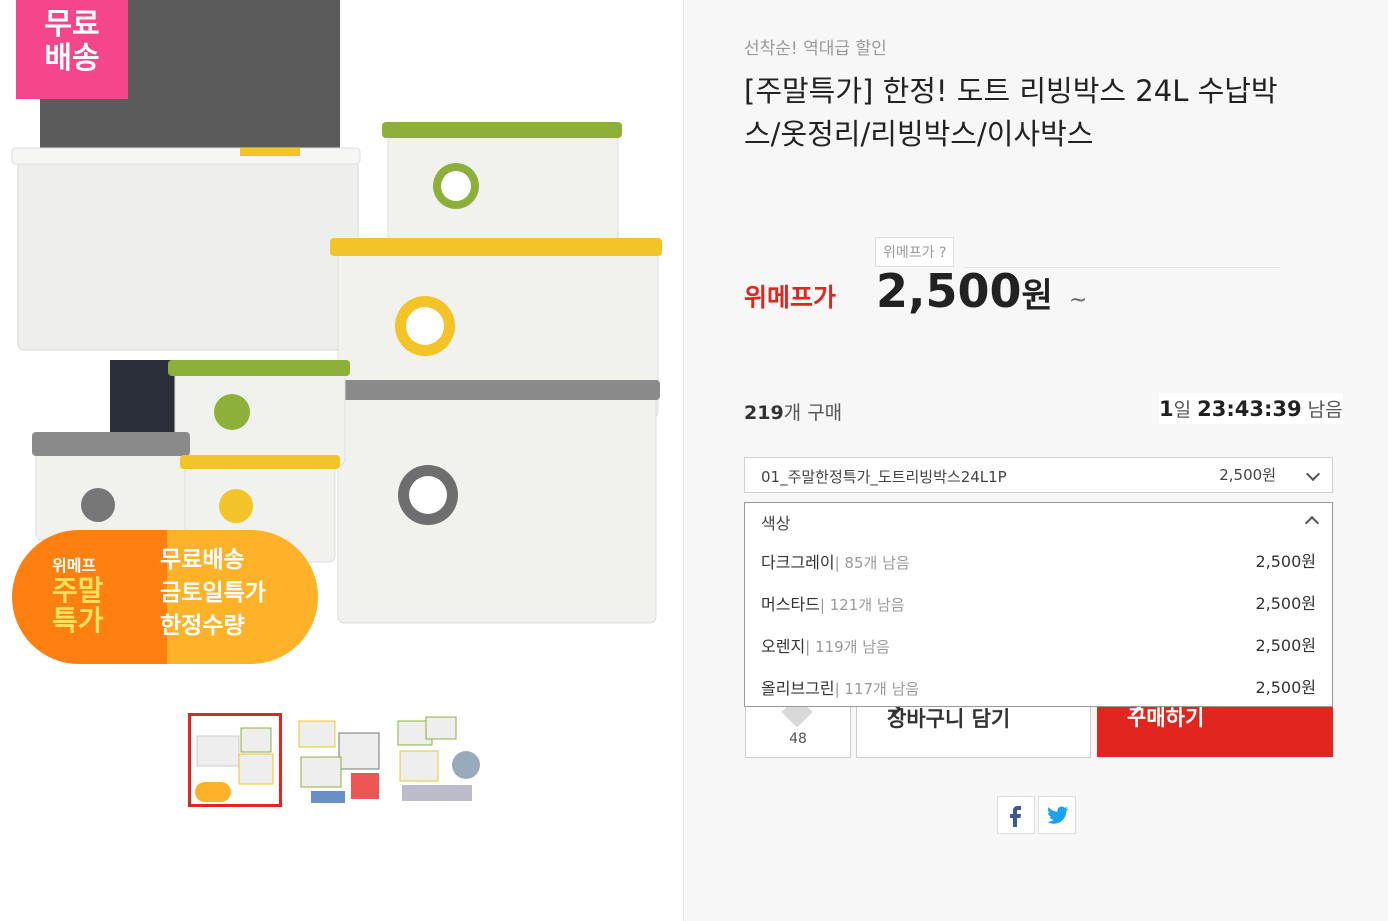 The height and width of the screenshot is (921, 1388). What do you see at coordinates (790, 604) in the screenshot?
I see `color-option-name: 머스타드` at bounding box center [790, 604].